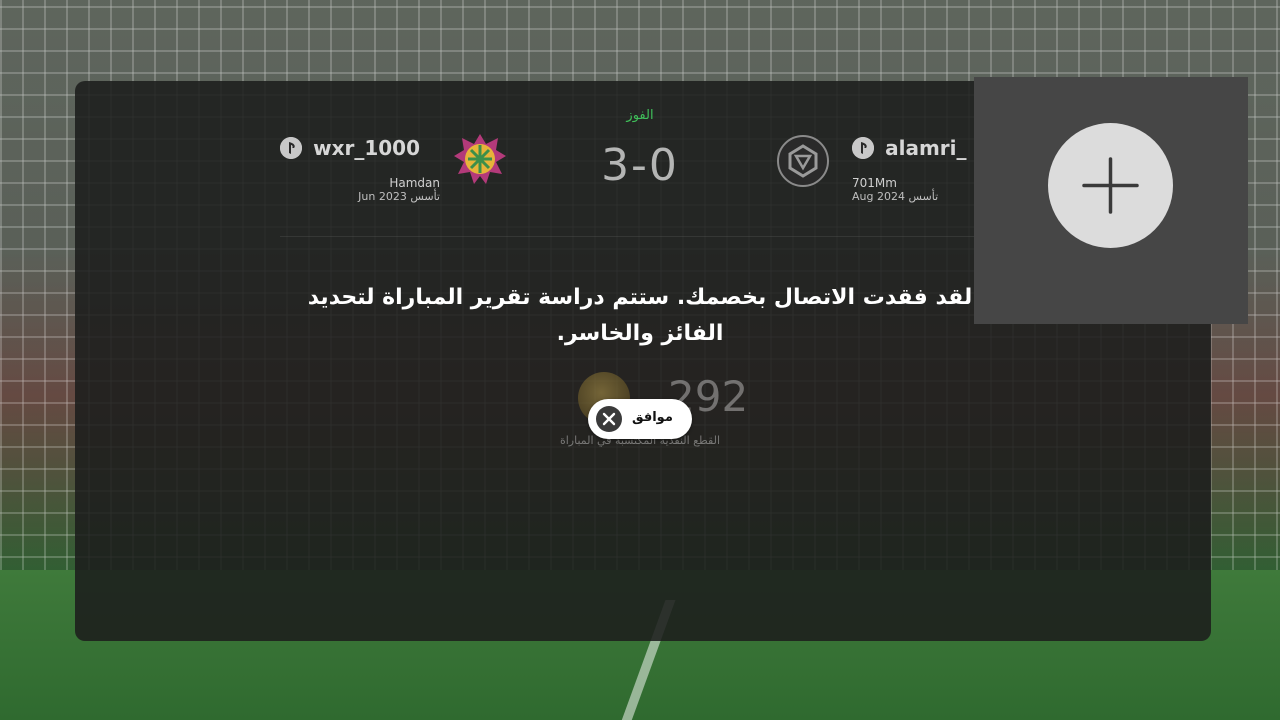  What do you see at coordinates (414, 183) in the screenshot?
I see `home-club-name: Hamdan` at bounding box center [414, 183].